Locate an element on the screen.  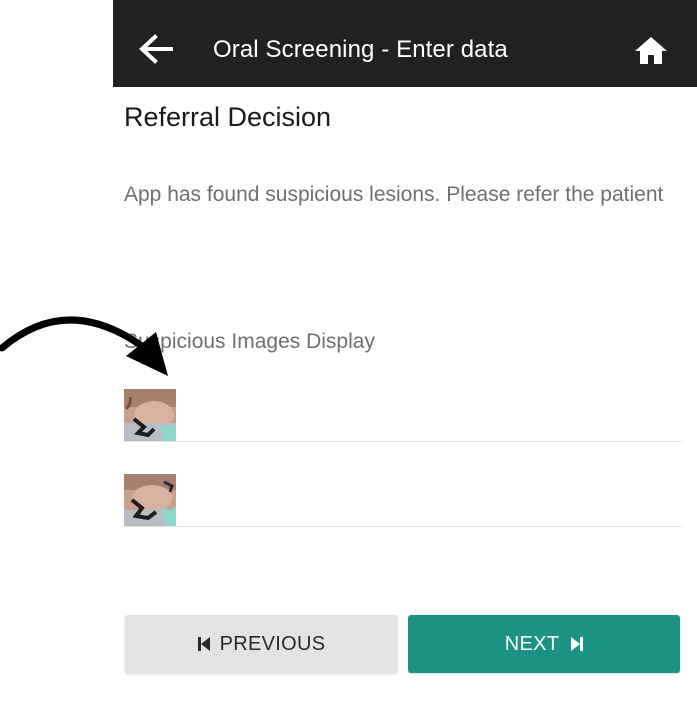
curved-arrow-pointer-icon is located at coordinates (84, 346).